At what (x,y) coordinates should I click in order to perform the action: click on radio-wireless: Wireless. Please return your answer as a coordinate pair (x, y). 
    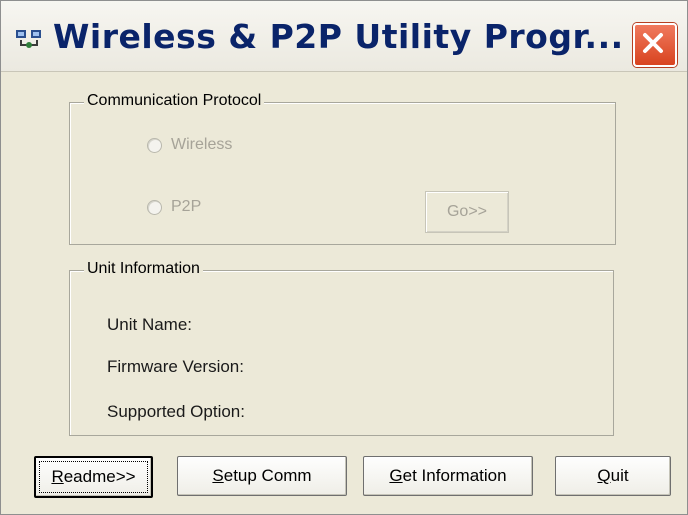
    Looking at the image, I should click on (189, 145).